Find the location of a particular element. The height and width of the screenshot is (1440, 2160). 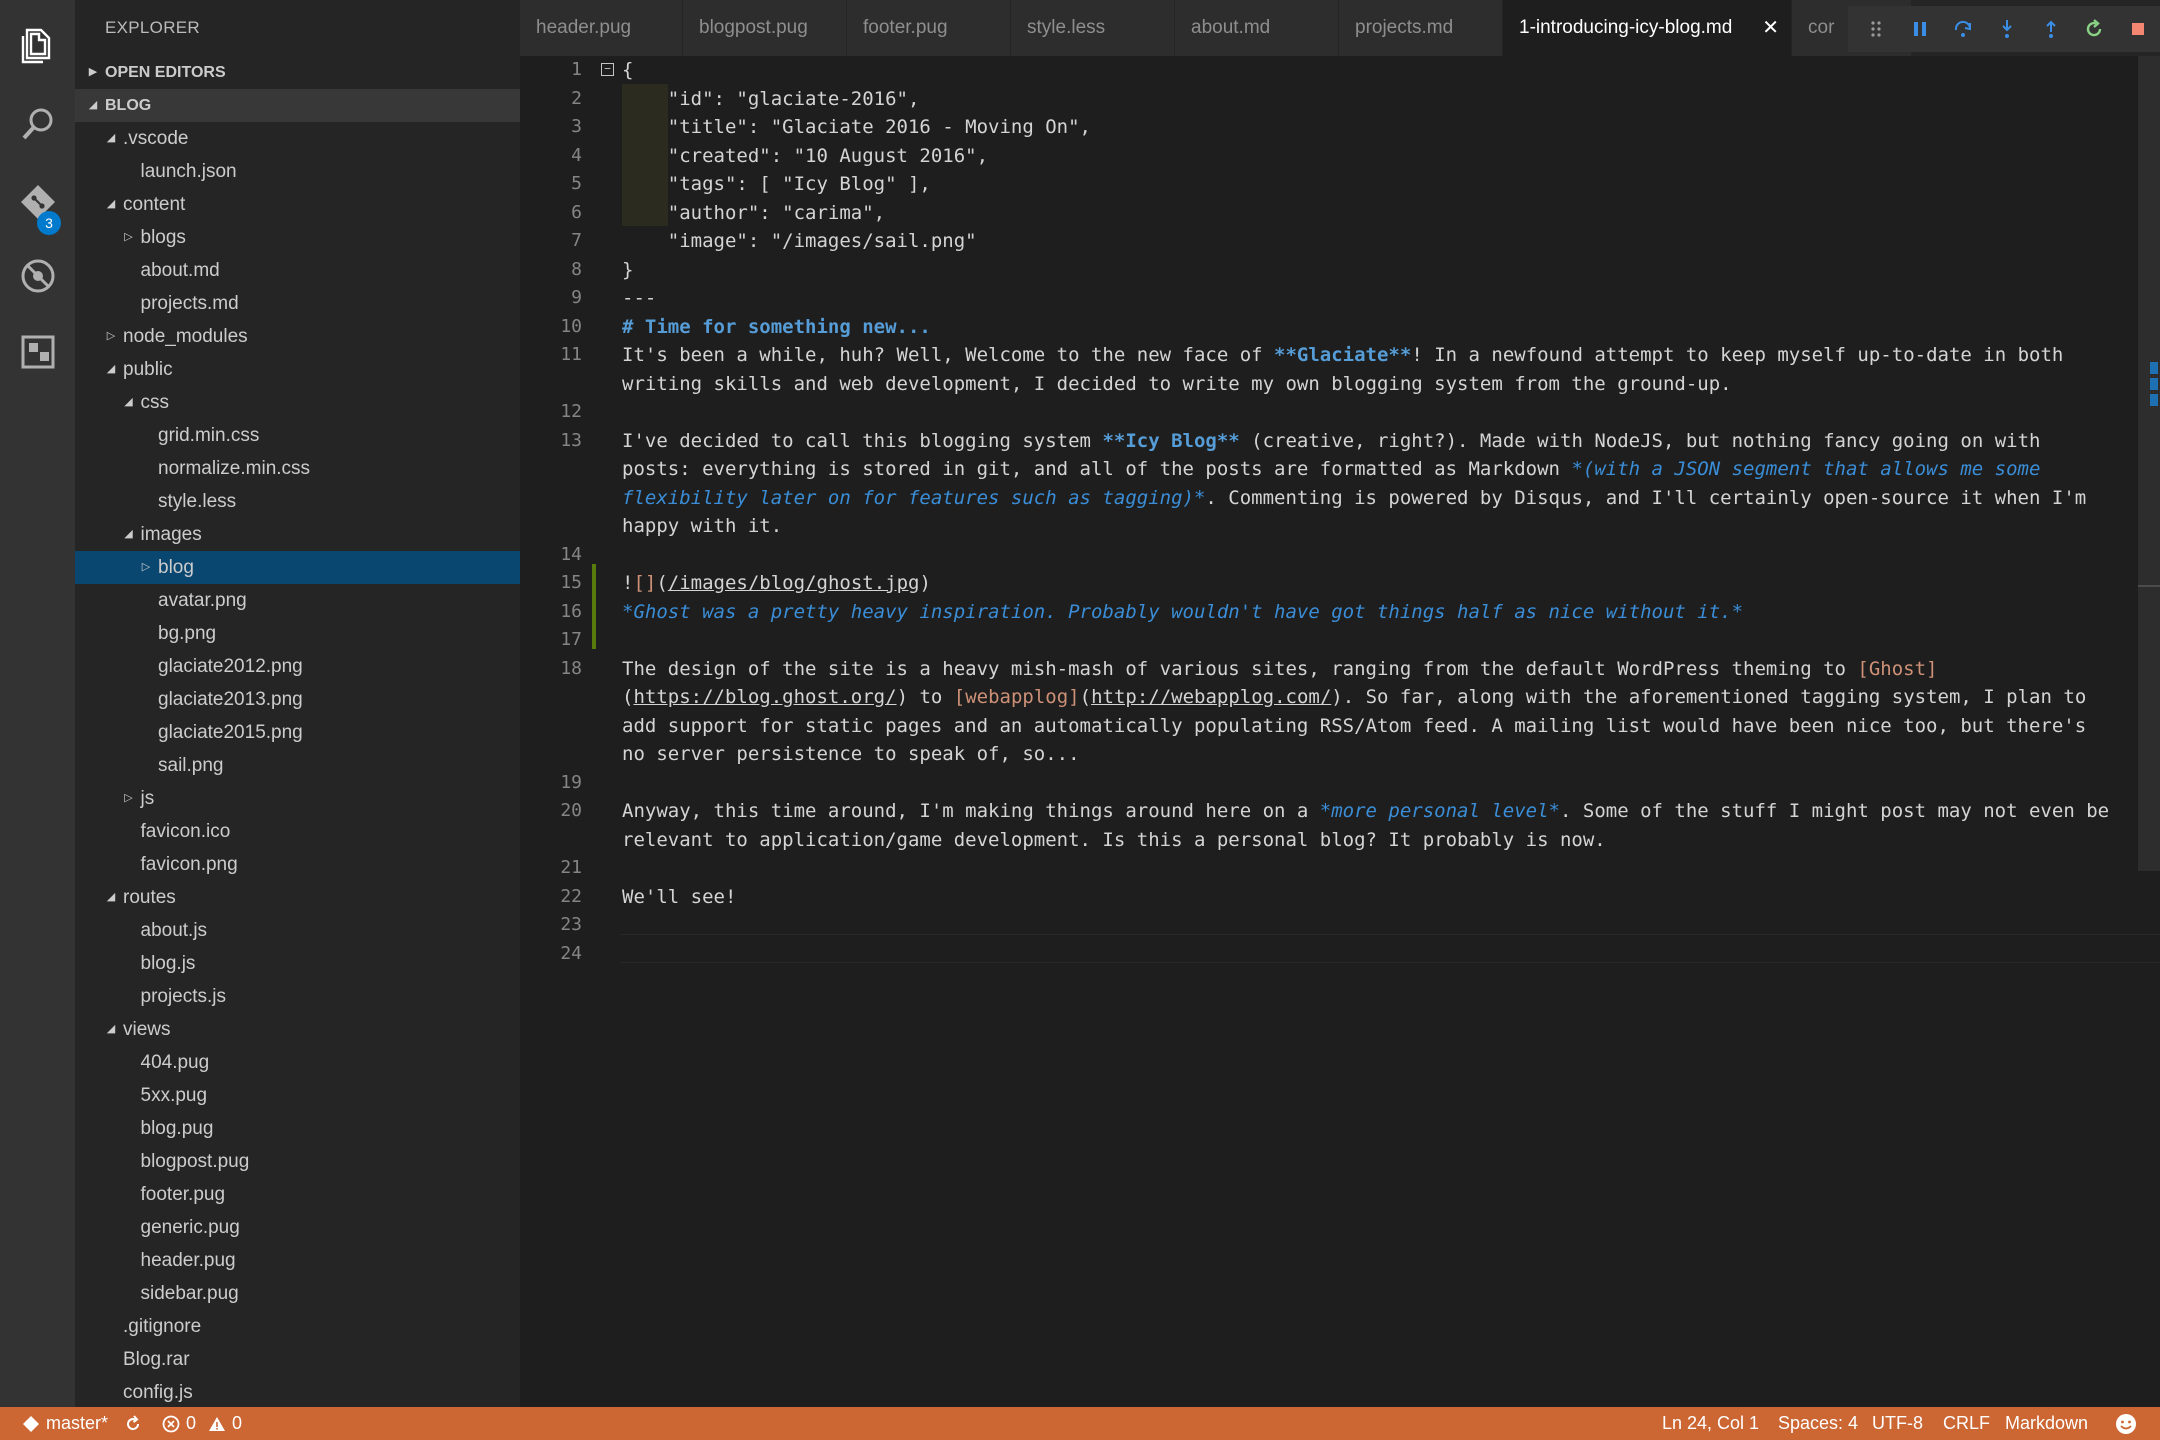

tree-folder: ▷ blogs is located at coordinates (297, 237).